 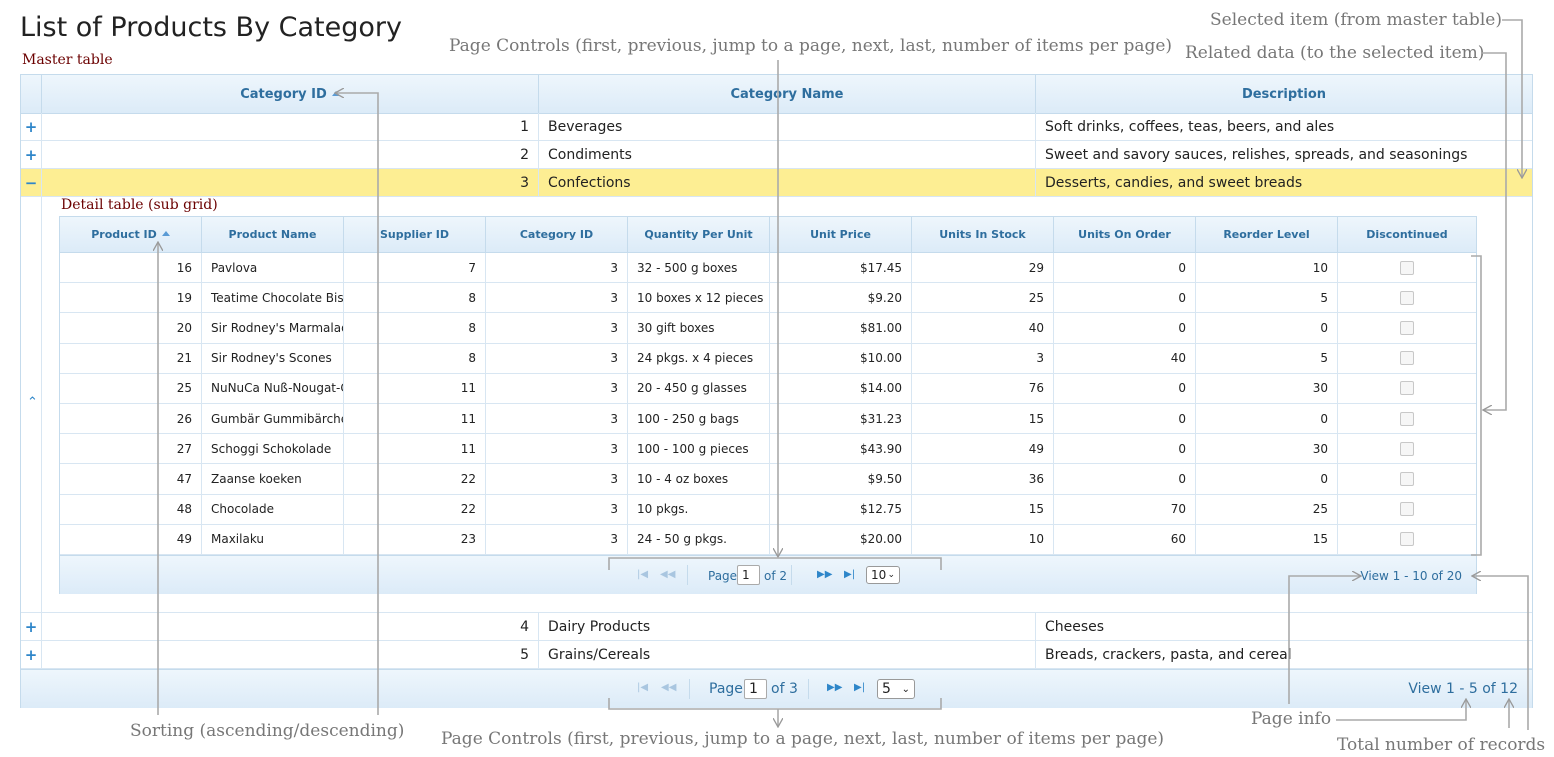 I want to click on units-in-stock-cell: 36, so click(x=983, y=479).